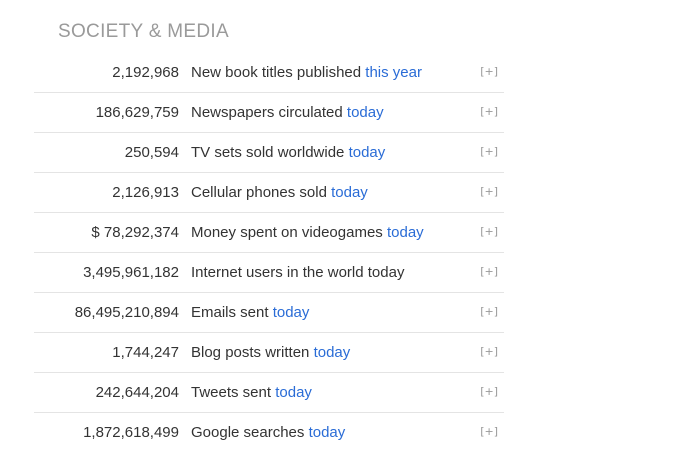  I want to click on stat-label: Blog posts written today, so click(270, 353).